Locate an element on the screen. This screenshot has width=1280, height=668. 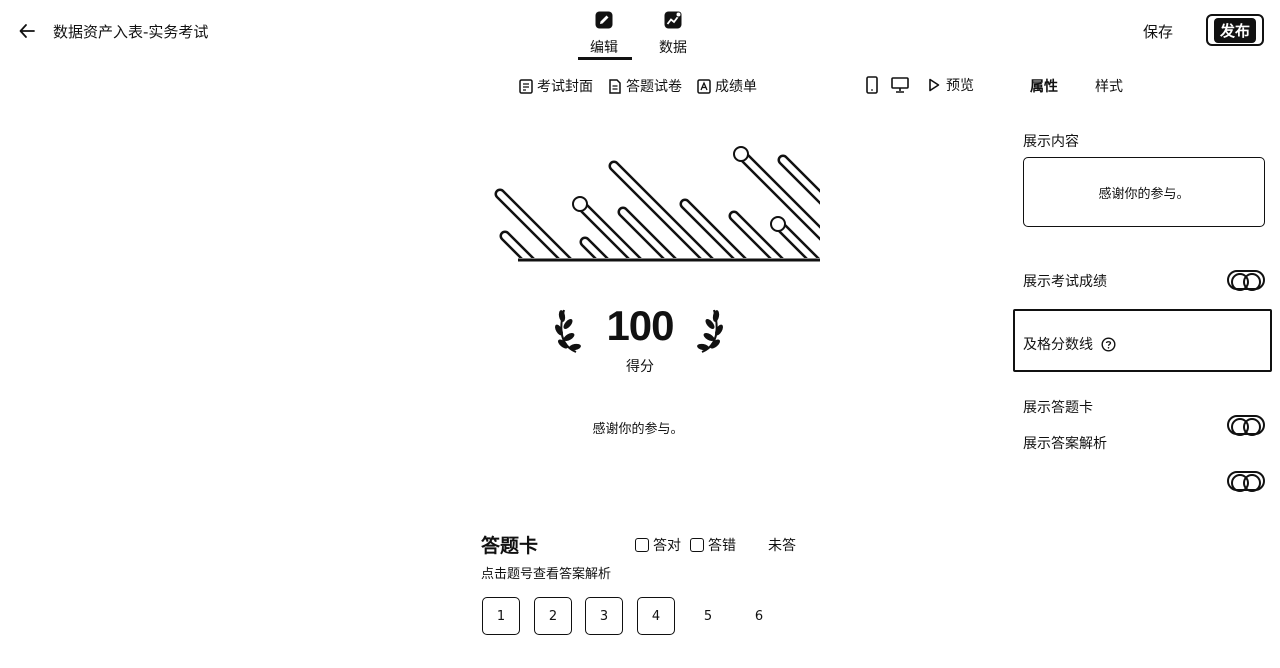
answer-card-hint: 点击题号查看答案解析 is located at coordinates (546, 574).